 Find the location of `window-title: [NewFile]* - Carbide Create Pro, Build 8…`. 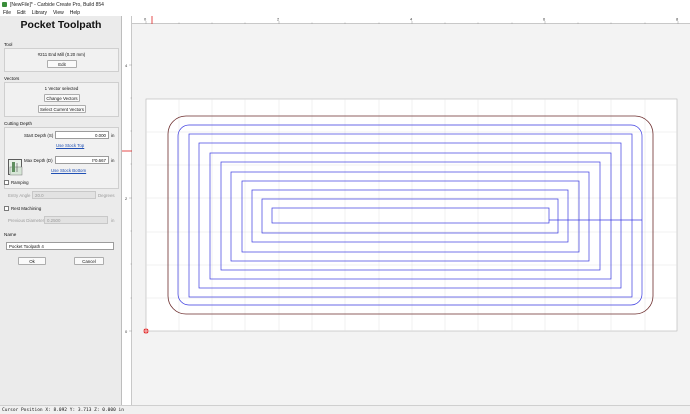

window-title: [NewFile]* - Carbide Create Pro, Build 8… is located at coordinates (57, 4).